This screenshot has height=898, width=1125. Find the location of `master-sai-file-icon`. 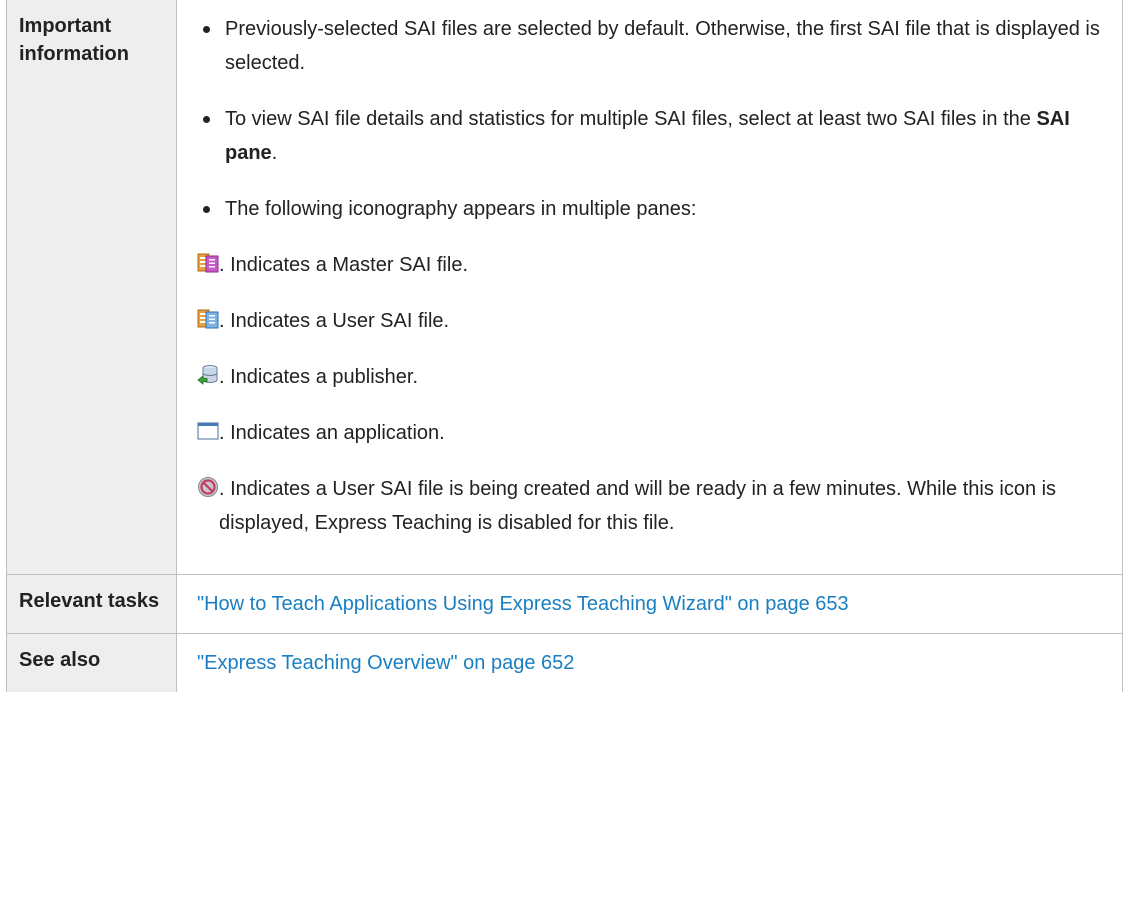

master-sai-file-icon is located at coordinates (208, 263).